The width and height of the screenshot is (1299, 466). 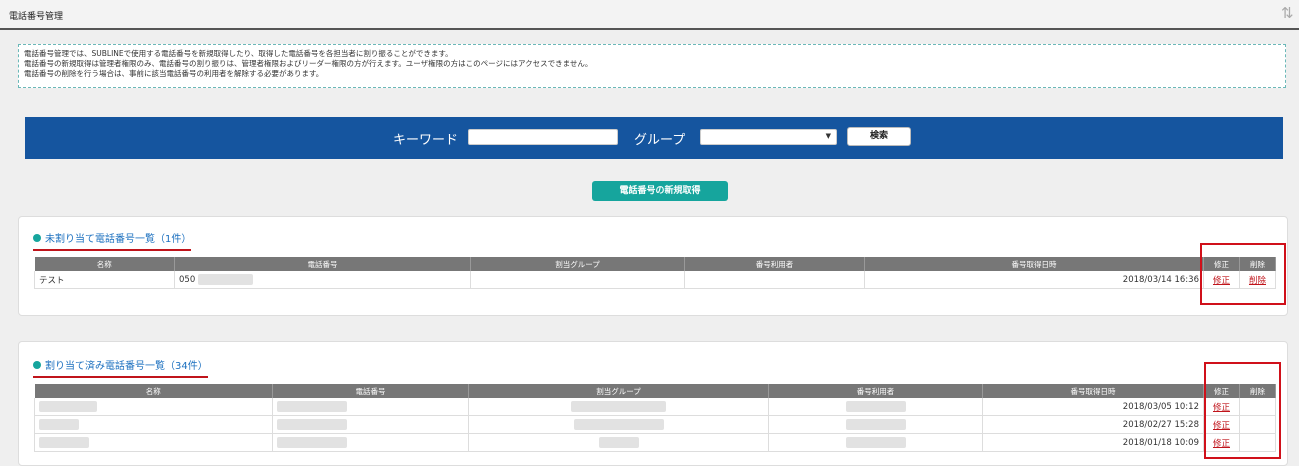 What do you see at coordinates (322, 280) in the screenshot?
I see `cell-phone: 050` at bounding box center [322, 280].